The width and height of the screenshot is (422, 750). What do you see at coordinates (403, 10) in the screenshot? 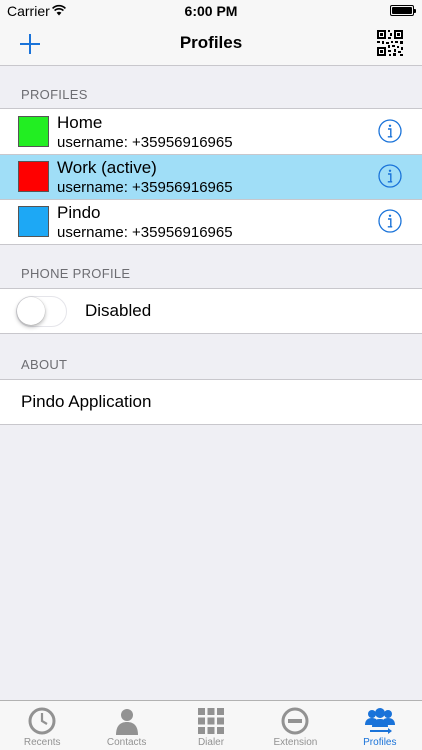
I see `battery-icon` at bounding box center [403, 10].